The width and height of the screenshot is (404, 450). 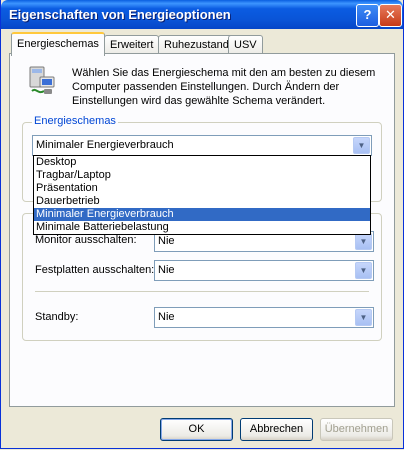 What do you see at coordinates (196, 429) in the screenshot?
I see `ok-button: OK` at bounding box center [196, 429].